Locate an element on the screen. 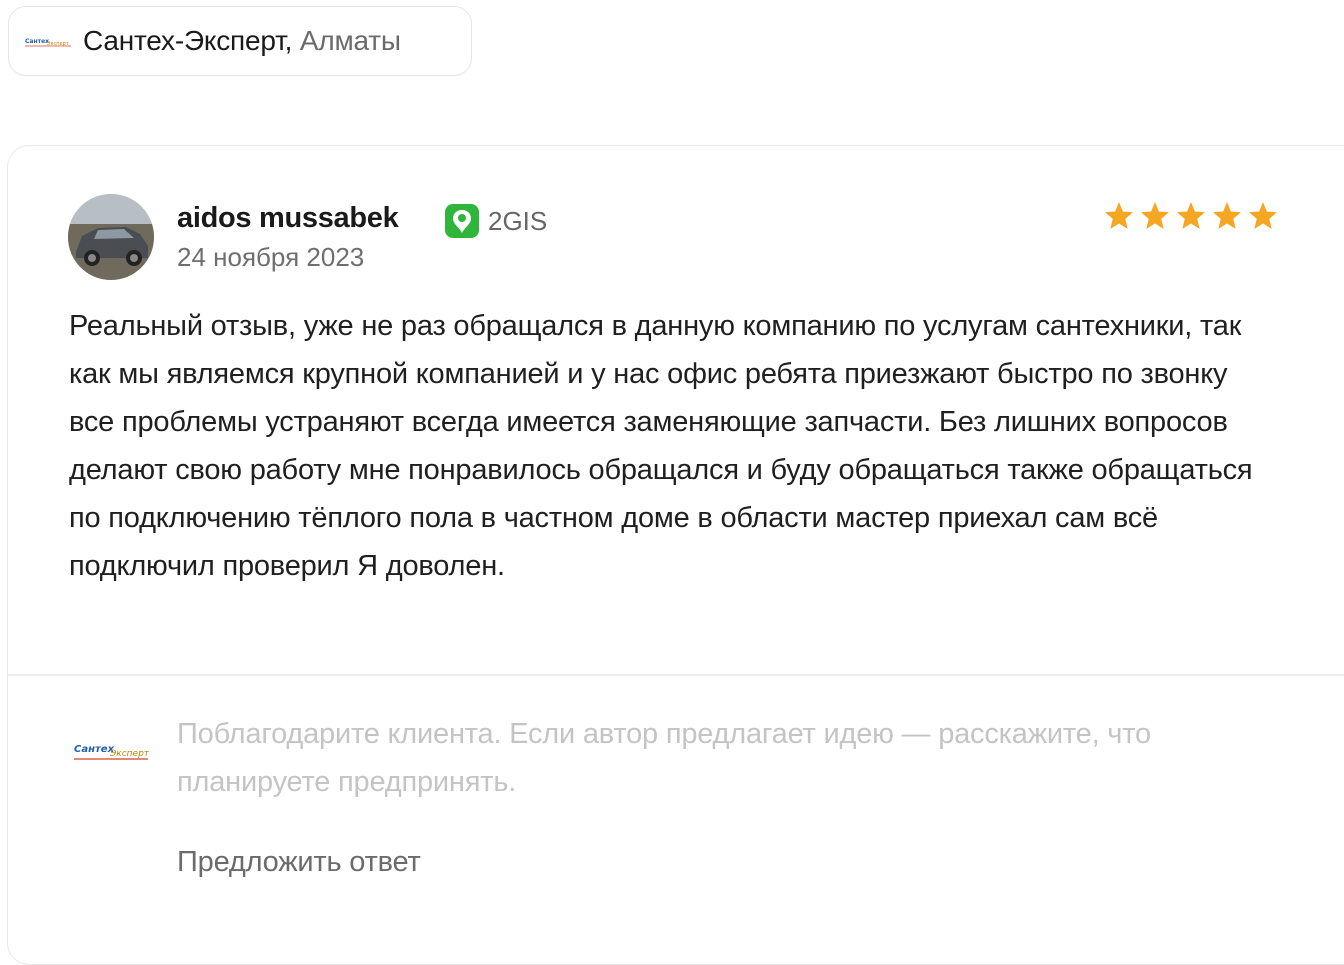  company-chip: Сантех Эксперт Сантех-Эксперт, Алматы is located at coordinates (240, 41).